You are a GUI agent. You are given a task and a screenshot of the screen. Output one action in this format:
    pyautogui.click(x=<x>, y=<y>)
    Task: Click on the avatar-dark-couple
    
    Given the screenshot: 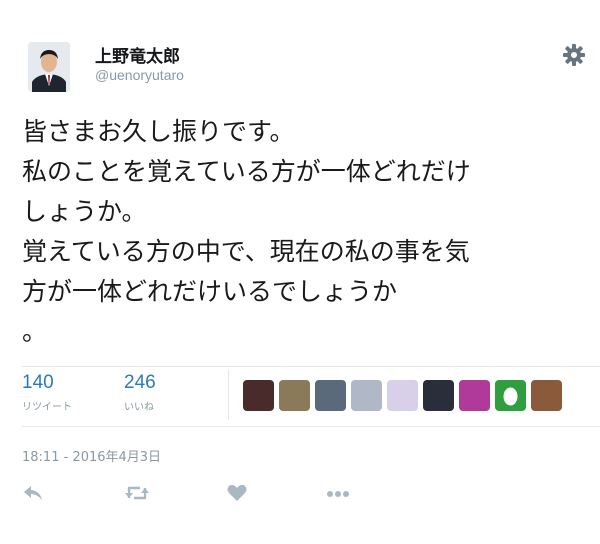 What is the action you would take?
    pyautogui.click(x=258, y=395)
    